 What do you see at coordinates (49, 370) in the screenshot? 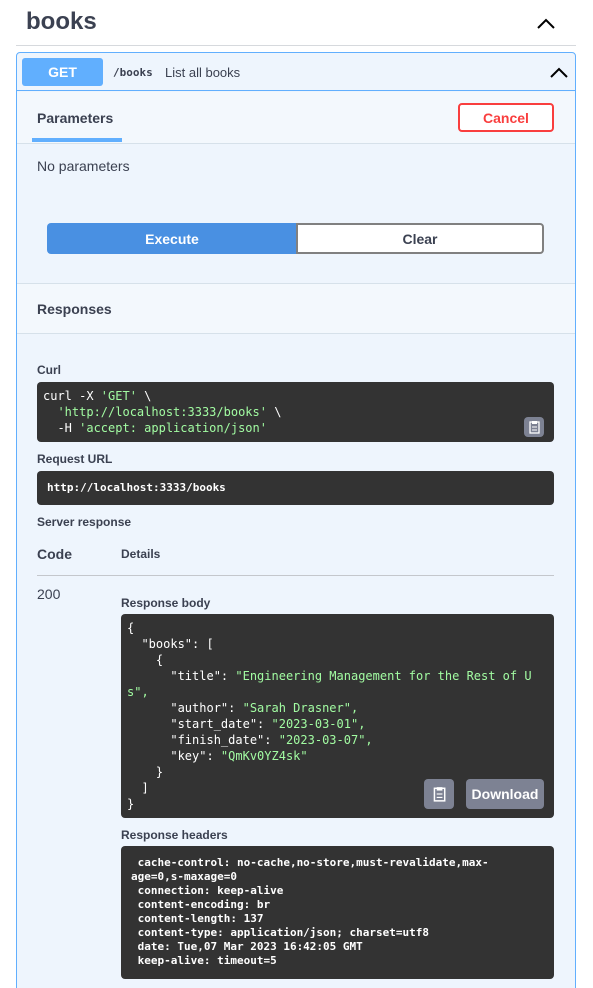
I see `curl-label: Curl` at bounding box center [49, 370].